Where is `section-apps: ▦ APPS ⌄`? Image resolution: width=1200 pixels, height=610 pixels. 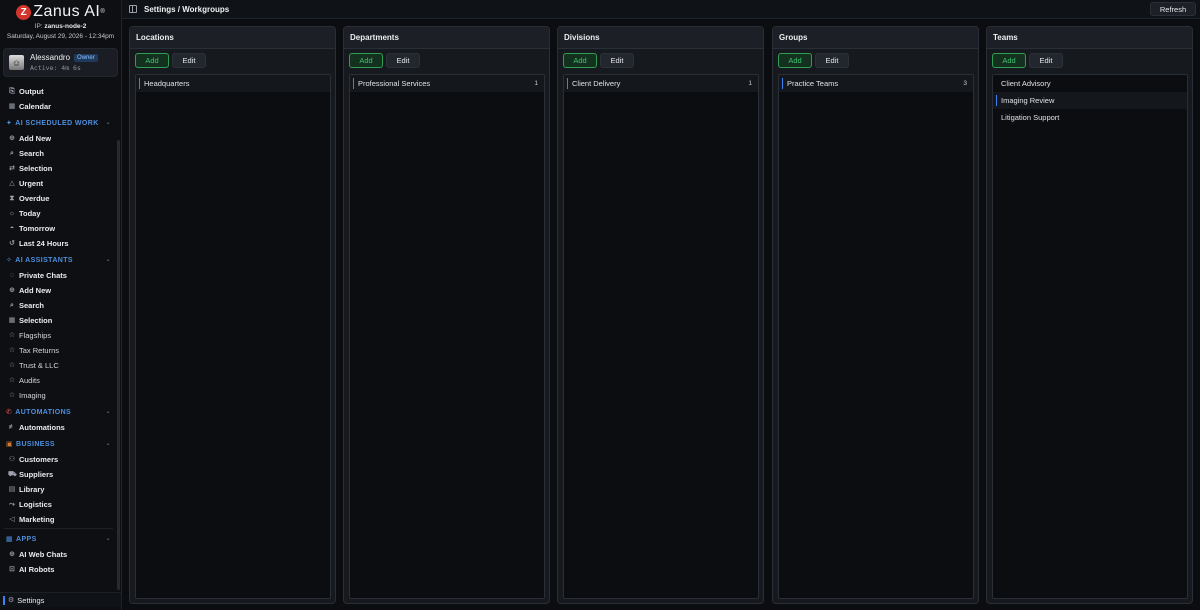
section-apps: ▦ APPS ⌄ is located at coordinates (58, 538).